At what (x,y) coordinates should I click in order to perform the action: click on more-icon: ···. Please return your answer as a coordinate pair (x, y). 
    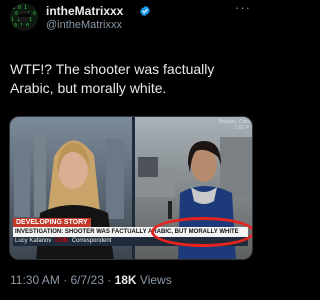
    Looking at the image, I should click on (243, 7).